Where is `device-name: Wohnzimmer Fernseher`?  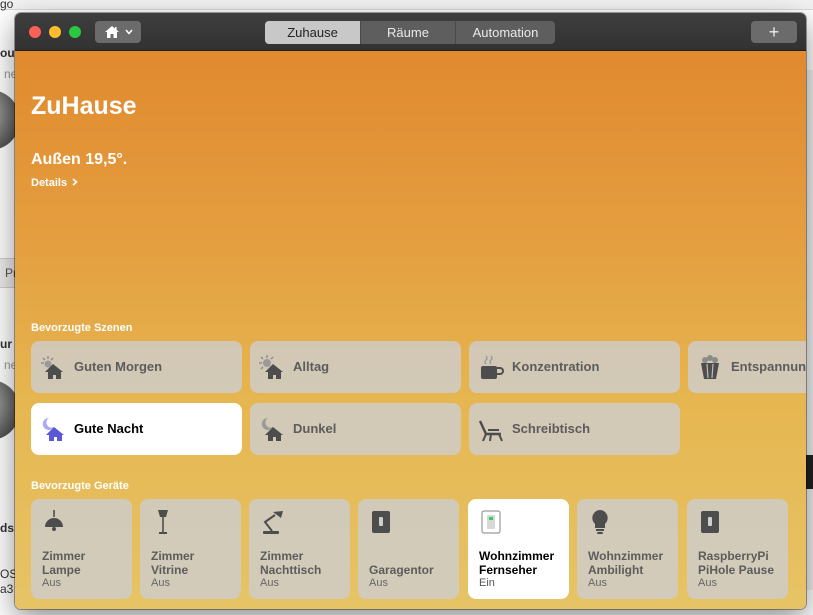 device-name: Wohnzimmer Fernseher is located at coordinates (517, 563).